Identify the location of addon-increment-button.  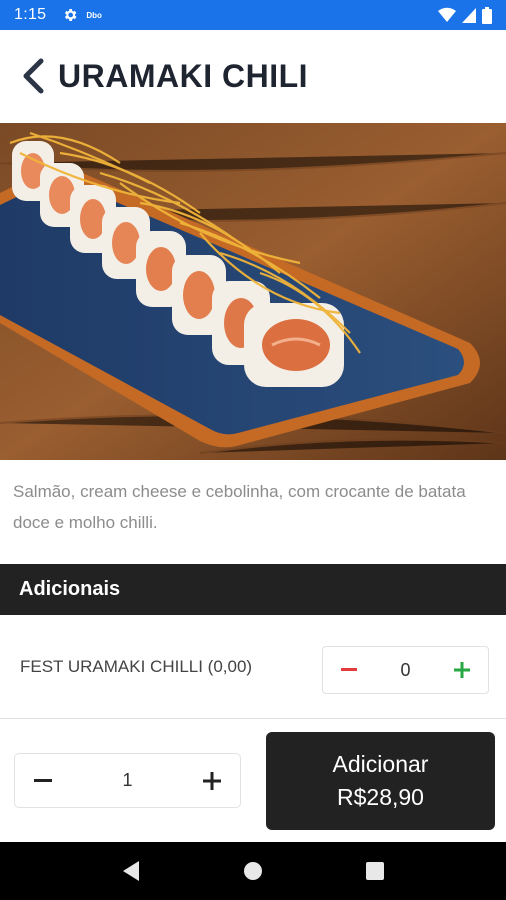
(462, 670).